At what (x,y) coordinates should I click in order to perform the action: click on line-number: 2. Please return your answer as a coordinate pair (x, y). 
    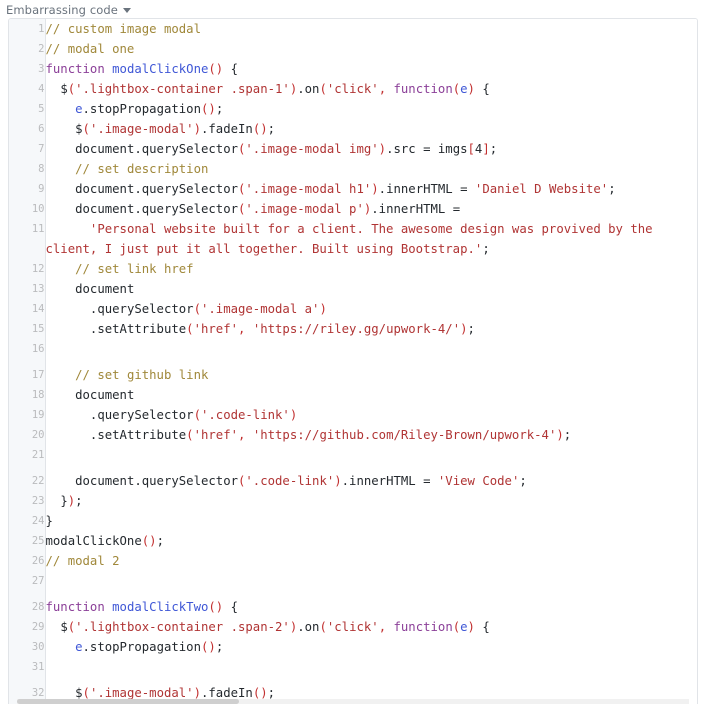
    Looking at the image, I should click on (27, 49).